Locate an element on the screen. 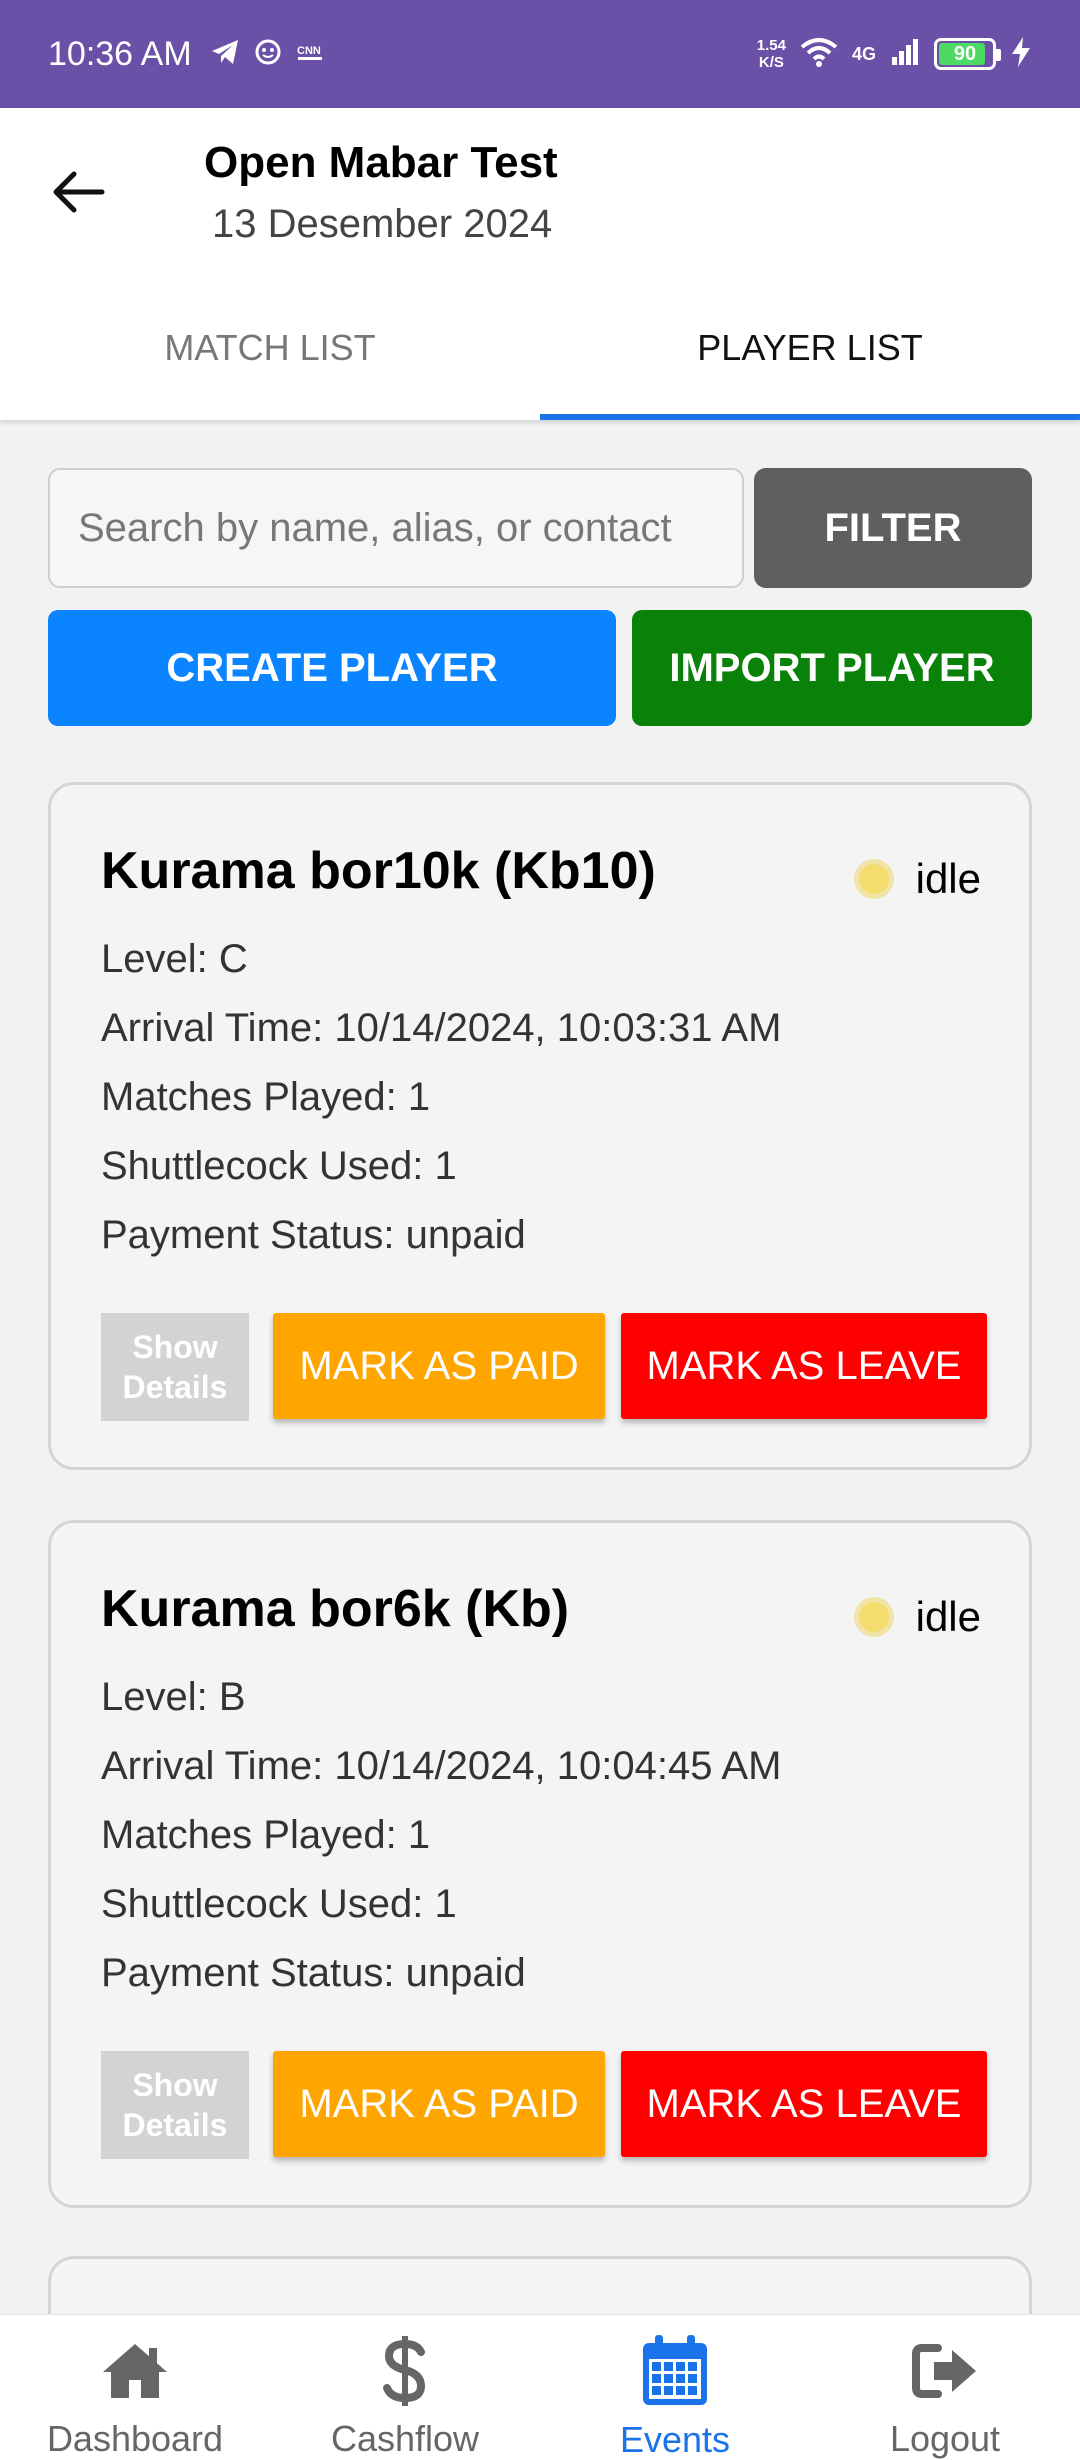 This screenshot has height=2460, width=1080. back-button is located at coordinates (78, 192).